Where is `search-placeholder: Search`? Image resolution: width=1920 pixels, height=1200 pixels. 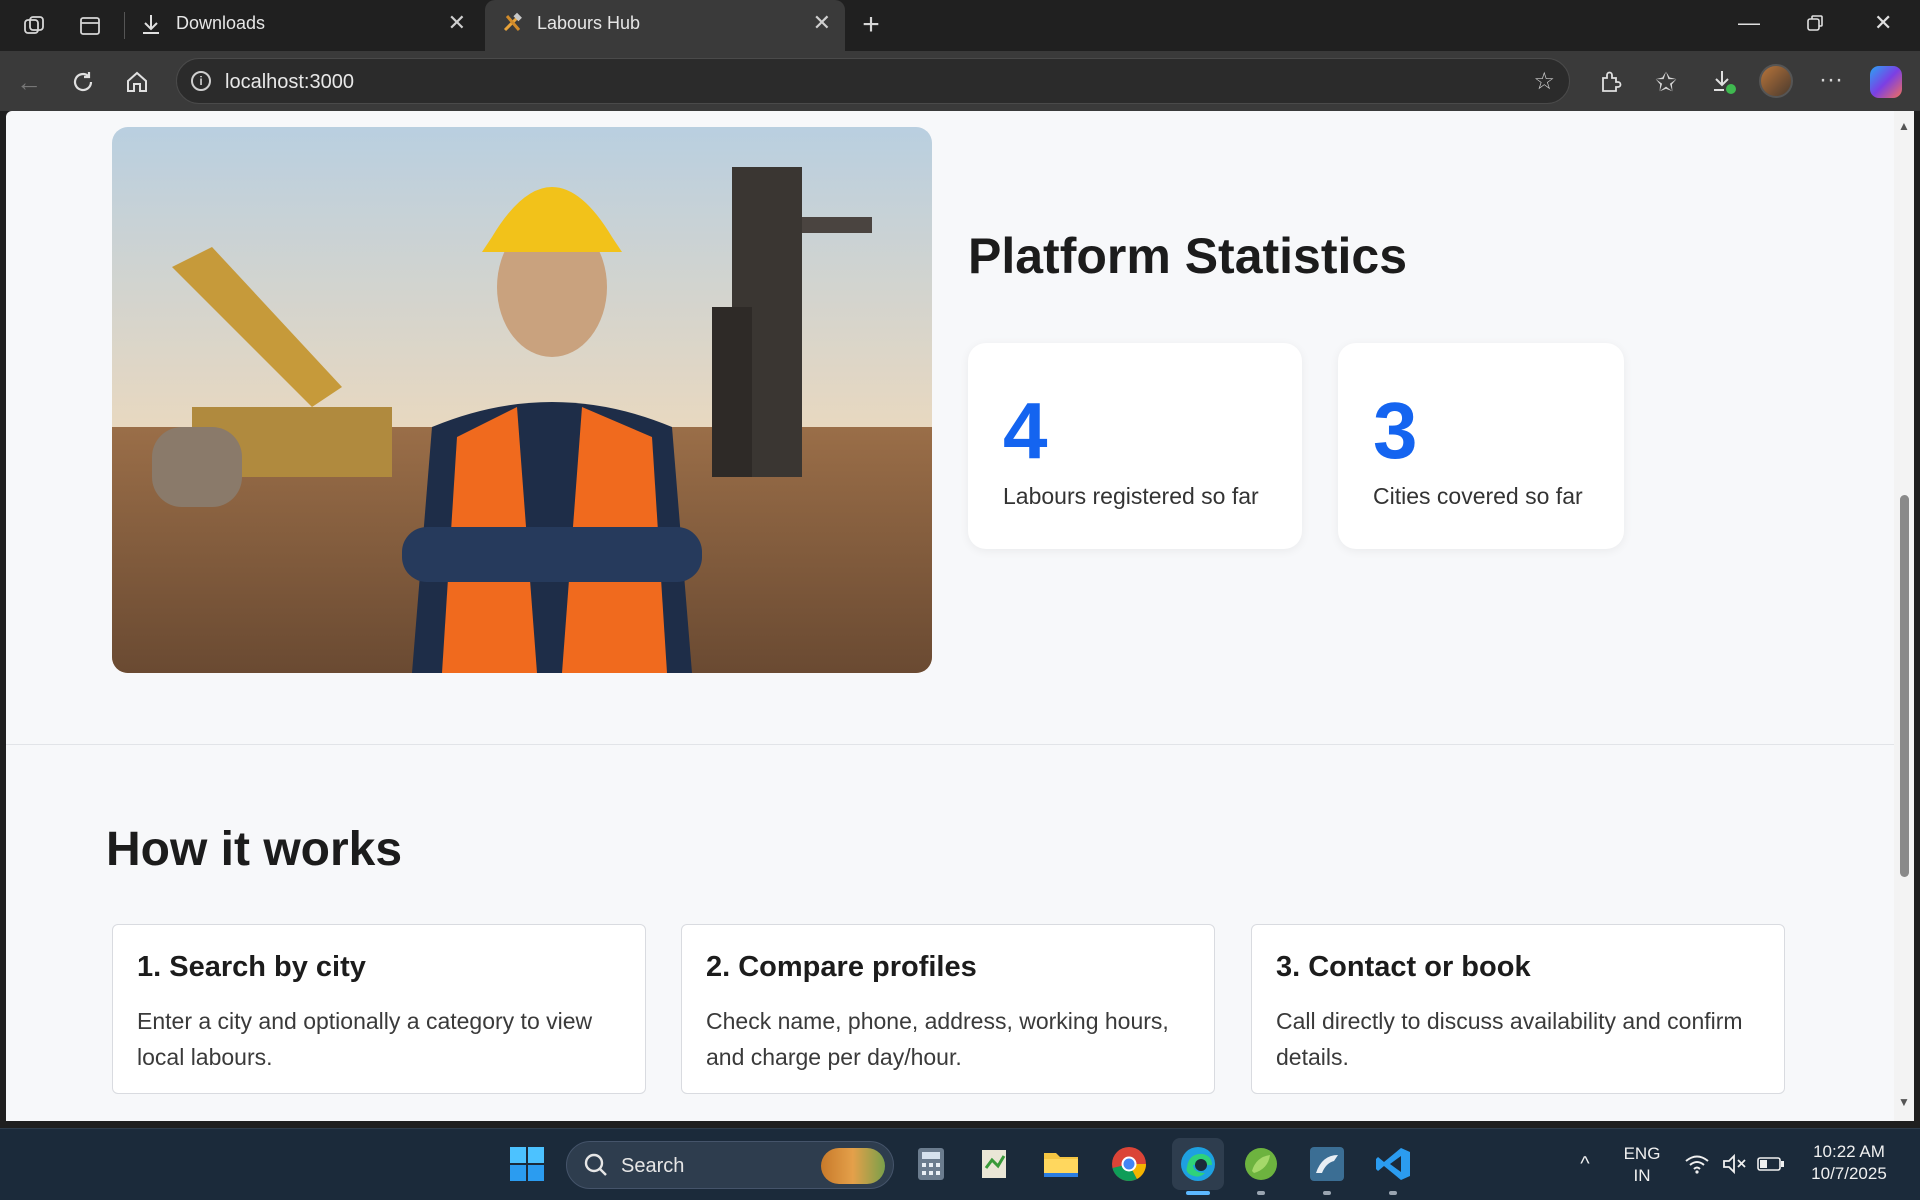
search-placeholder: Search is located at coordinates (653, 1166).